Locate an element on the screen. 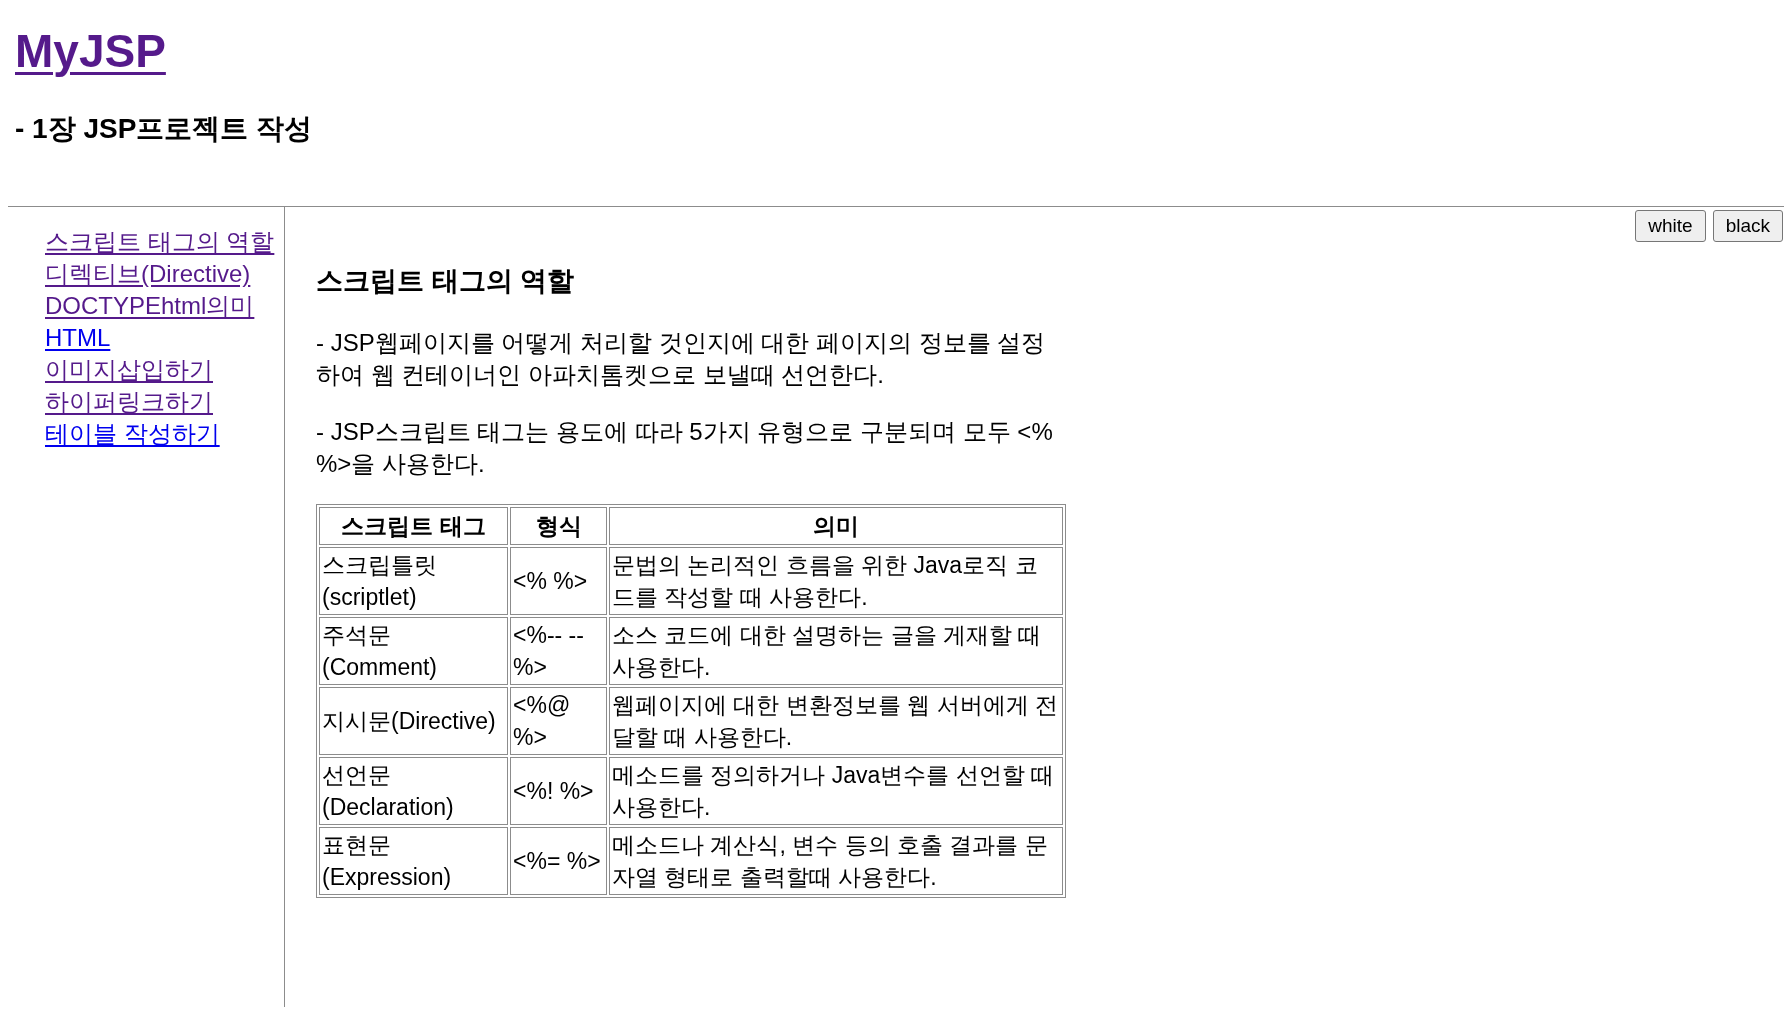 Image resolution: width=1792 pixels, height=1015 pixels. table-cell: 웹페이지에 대한 변환정보를 웹 서버에게 전달할 때 사용한다. is located at coordinates (836, 721).